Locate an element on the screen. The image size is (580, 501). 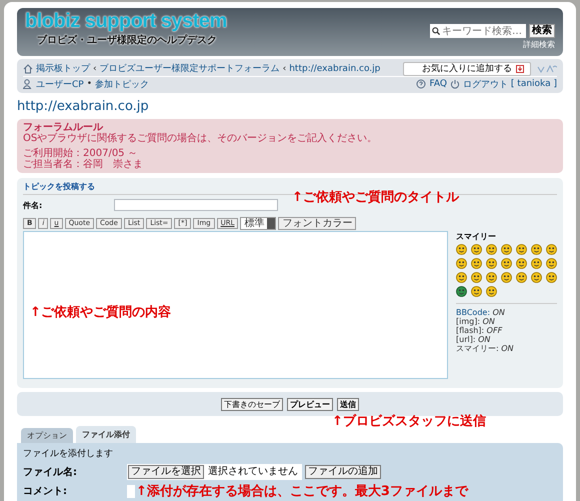
annotation-text: ↑ブロビズスタッフに送信 is located at coordinates (409, 421).